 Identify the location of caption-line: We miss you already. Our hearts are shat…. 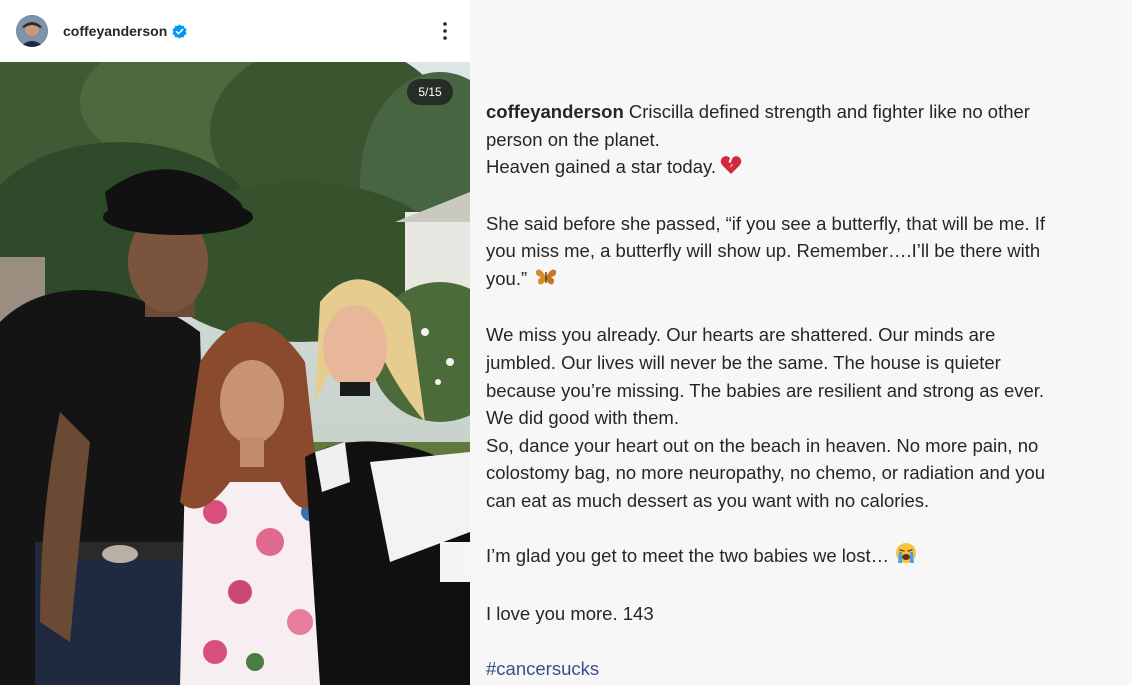
(741, 335).